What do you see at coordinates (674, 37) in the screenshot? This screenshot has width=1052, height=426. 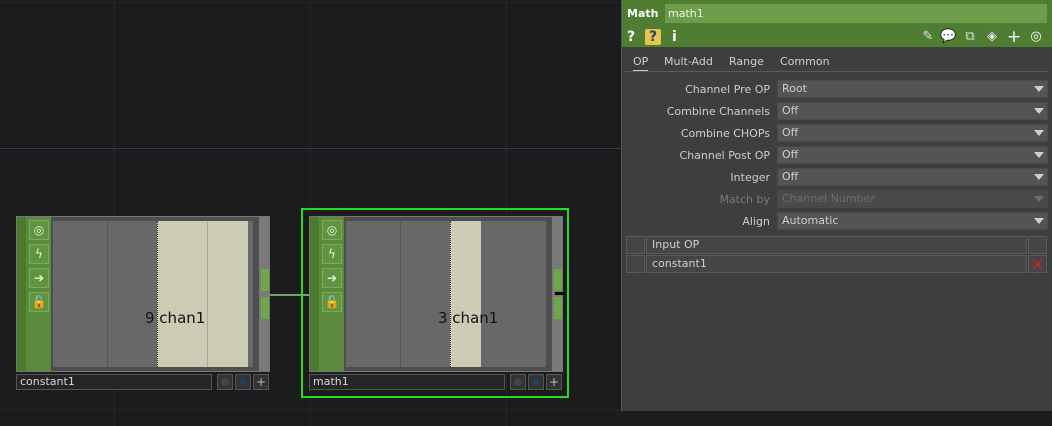 I see `info-icon: i` at bounding box center [674, 37].